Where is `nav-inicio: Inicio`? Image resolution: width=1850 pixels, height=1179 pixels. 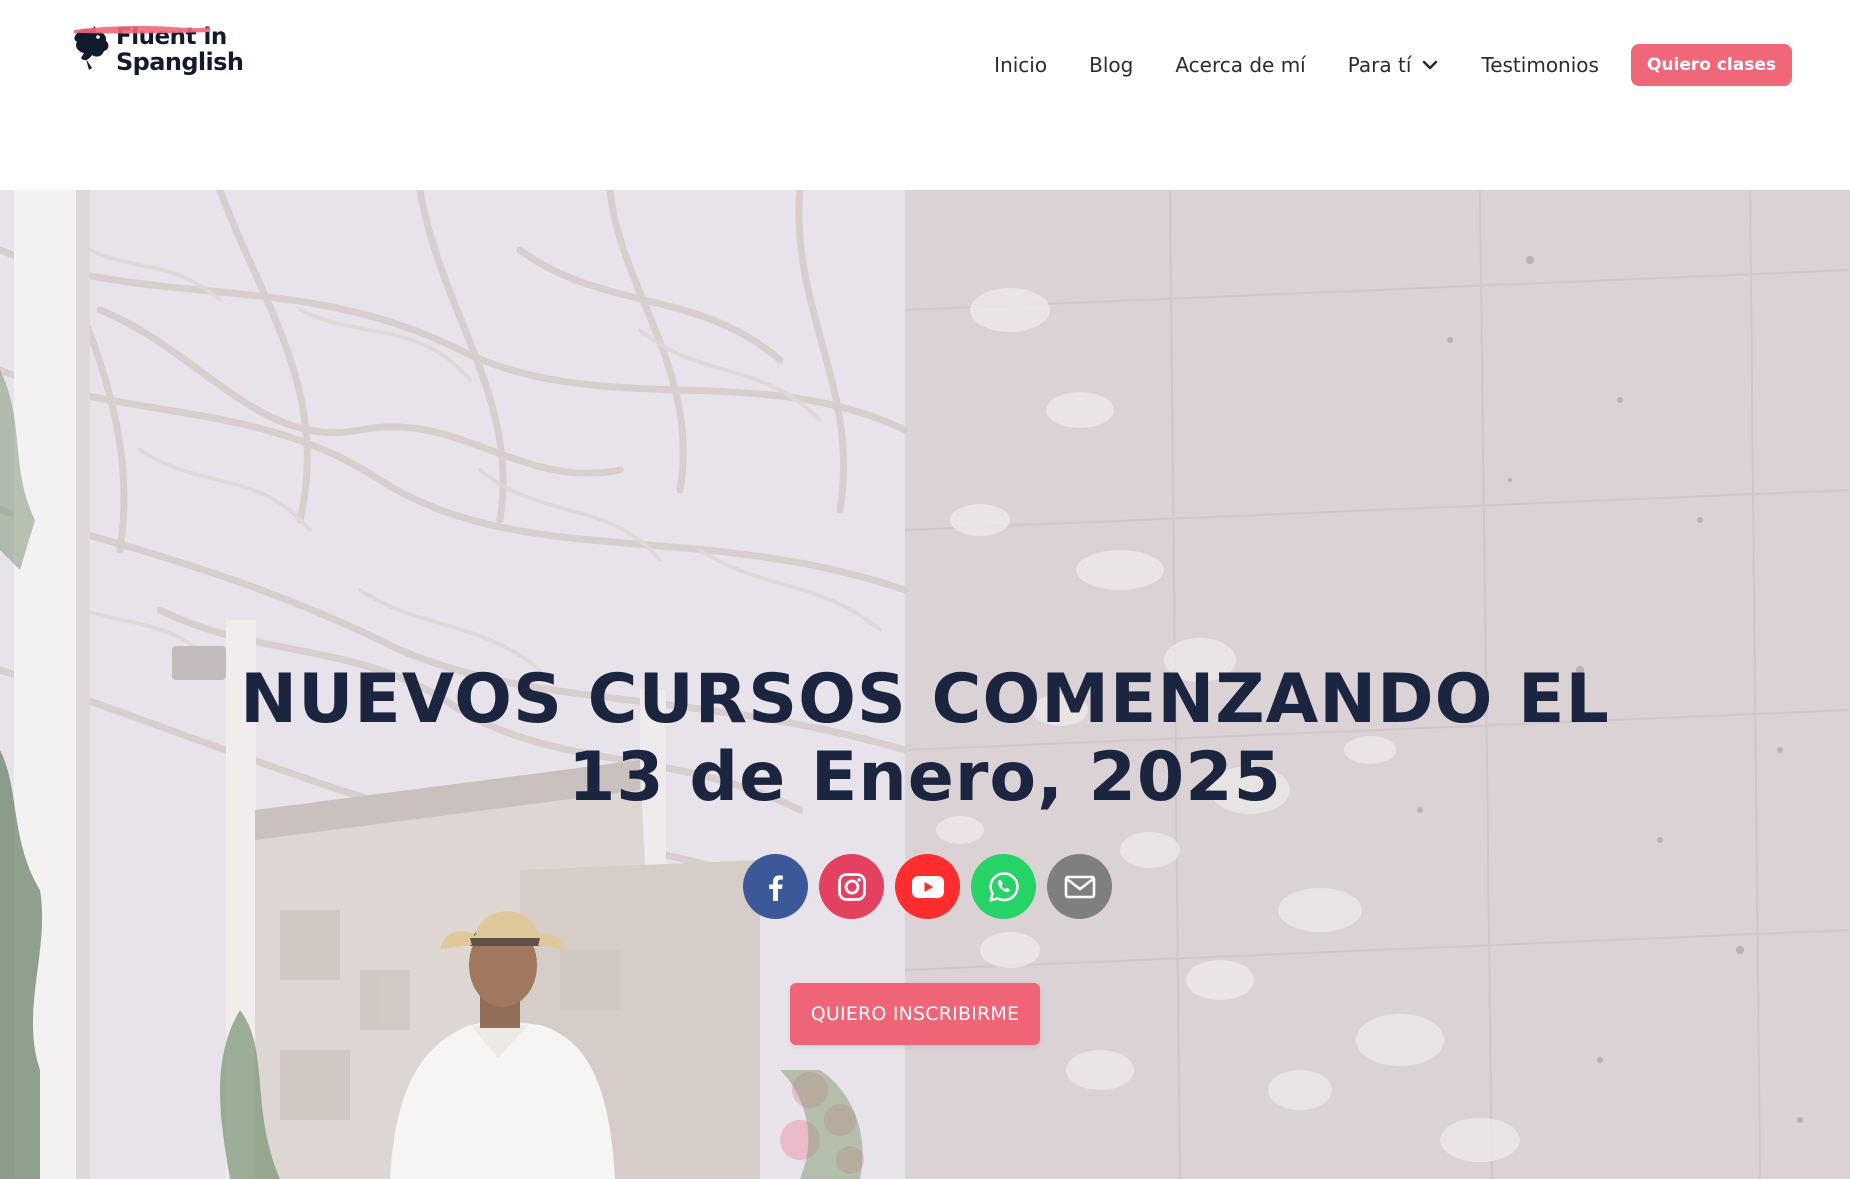
nav-inicio: Inicio is located at coordinates (1020, 65).